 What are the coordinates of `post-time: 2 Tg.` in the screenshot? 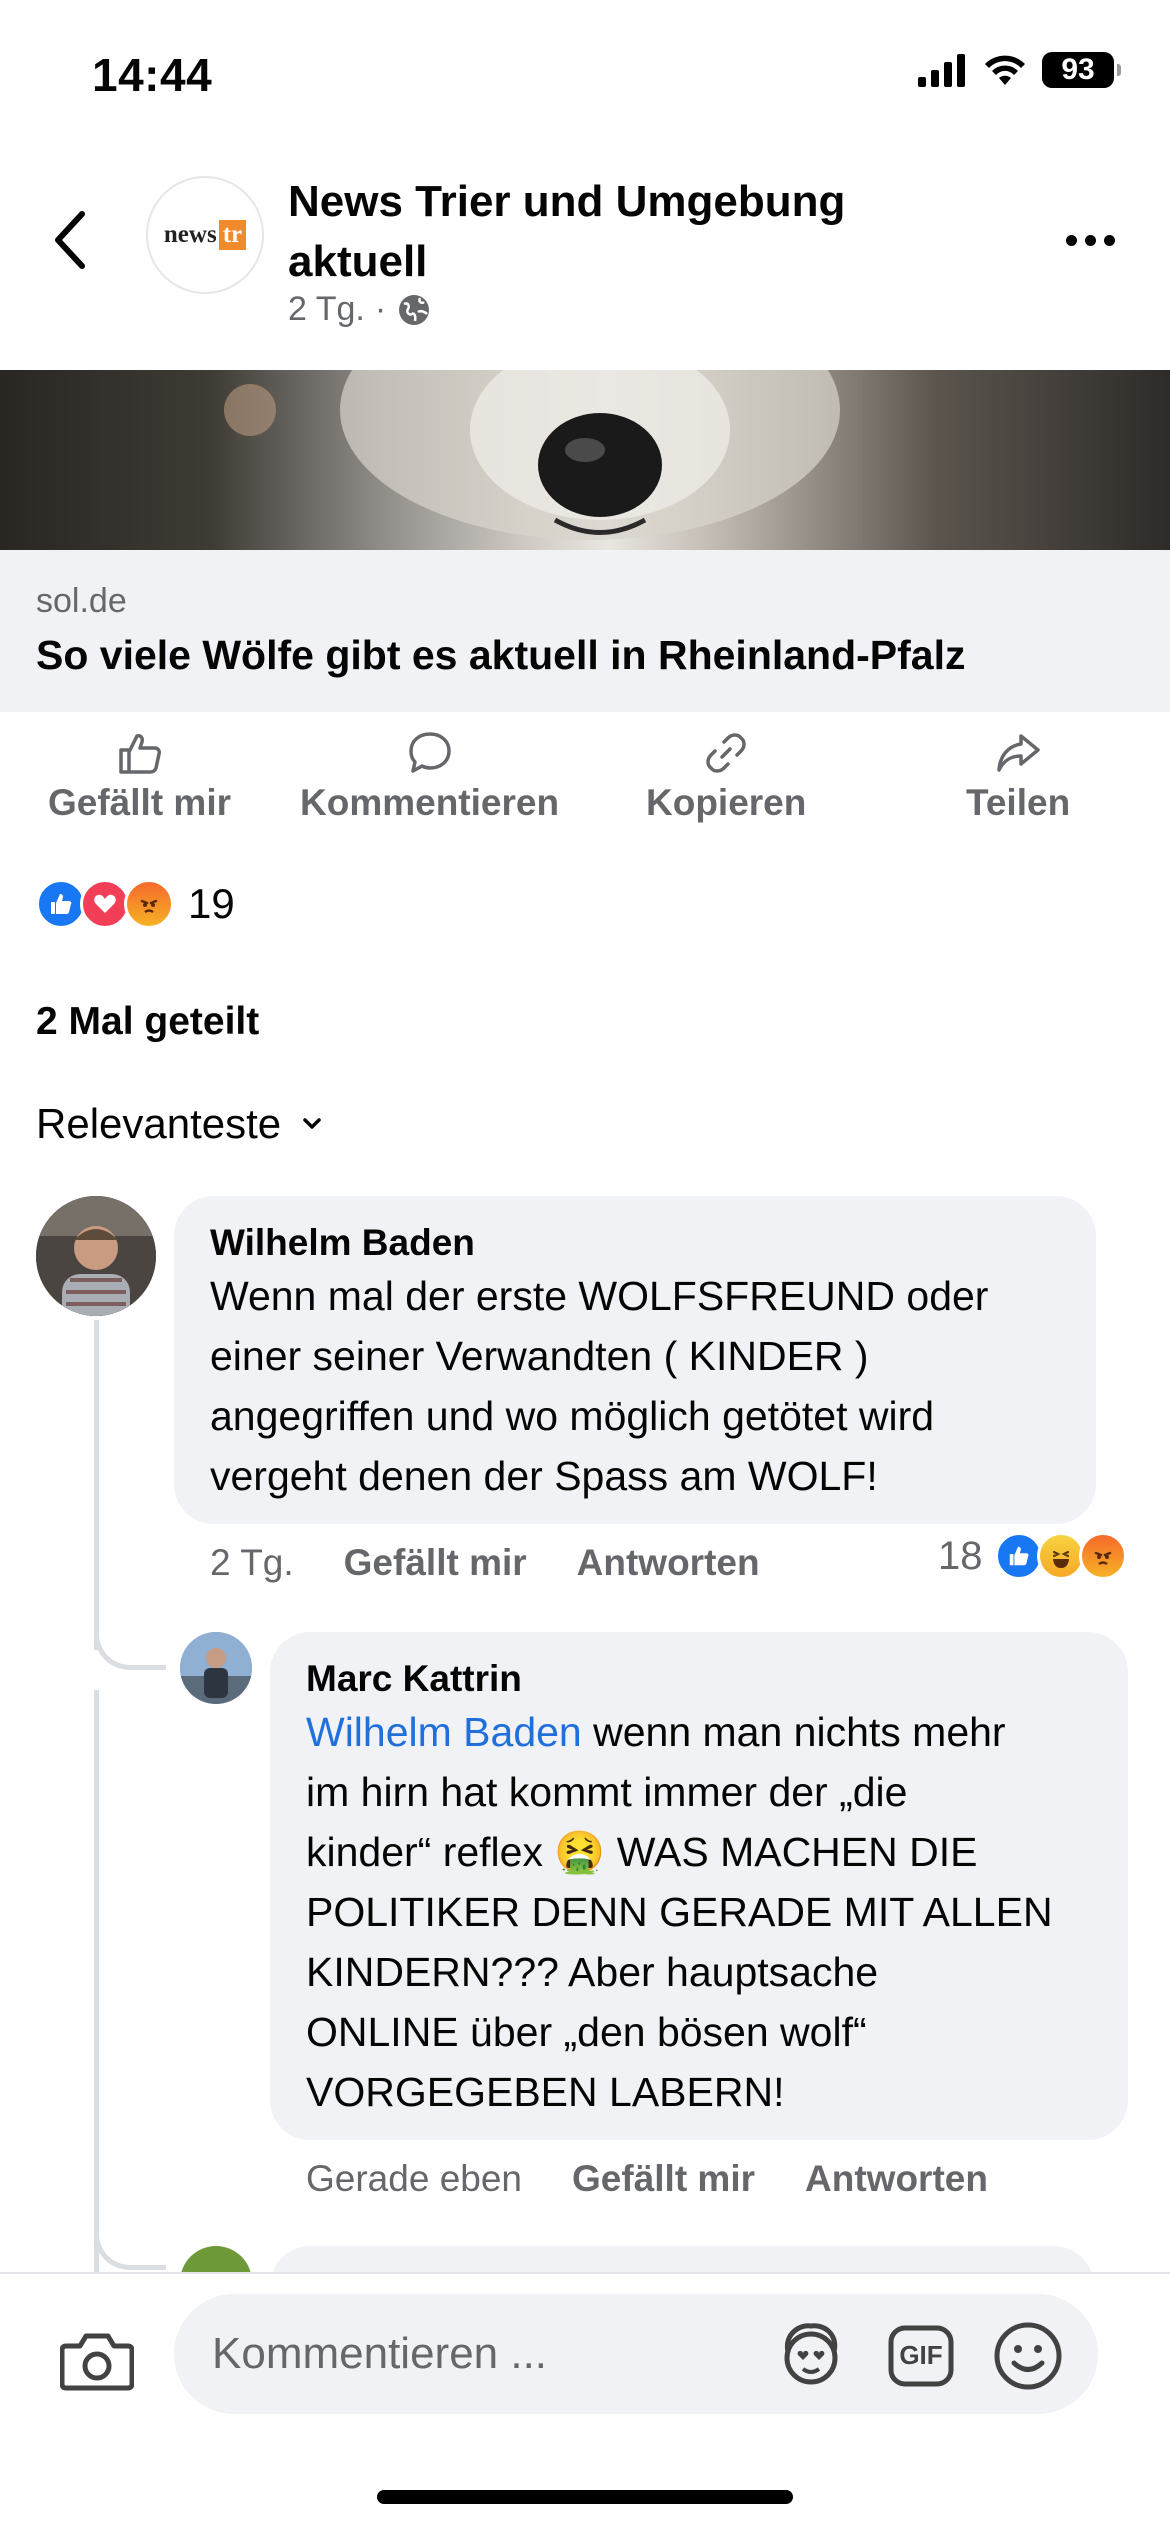 It's located at (326, 309).